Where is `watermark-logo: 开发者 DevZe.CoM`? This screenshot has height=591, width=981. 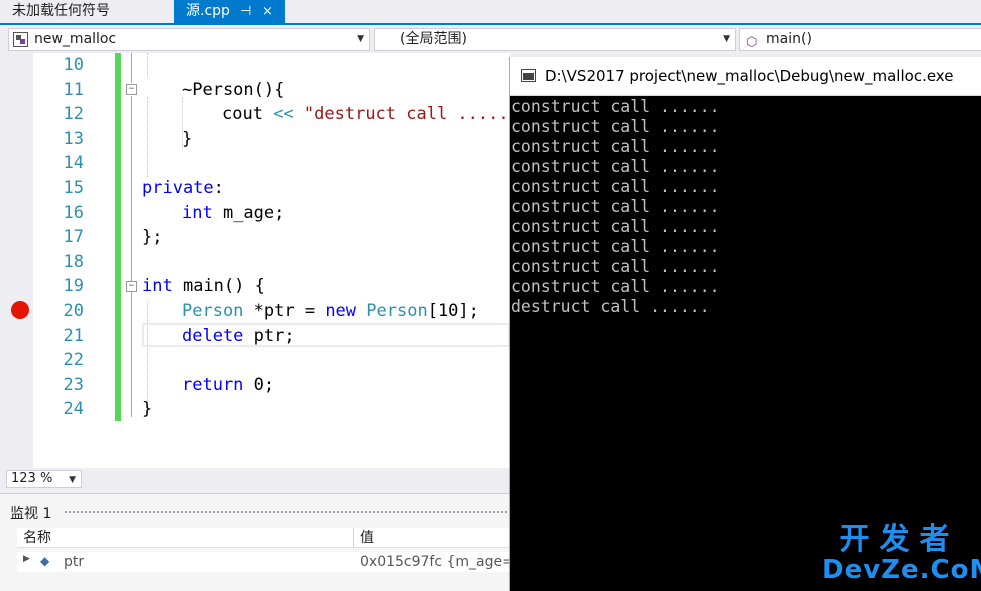 watermark-logo: 开发者 DevZe.CoM is located at coordinates (901, 553).